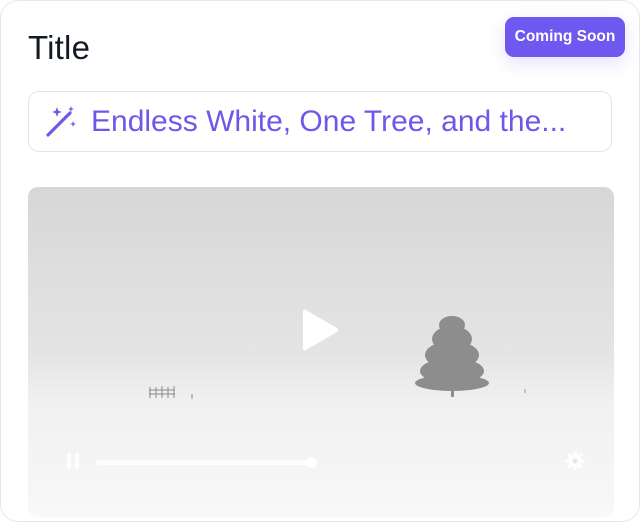  Describe the element at coordinates (171, 392) in the screenshot. I see `fence` at that location.